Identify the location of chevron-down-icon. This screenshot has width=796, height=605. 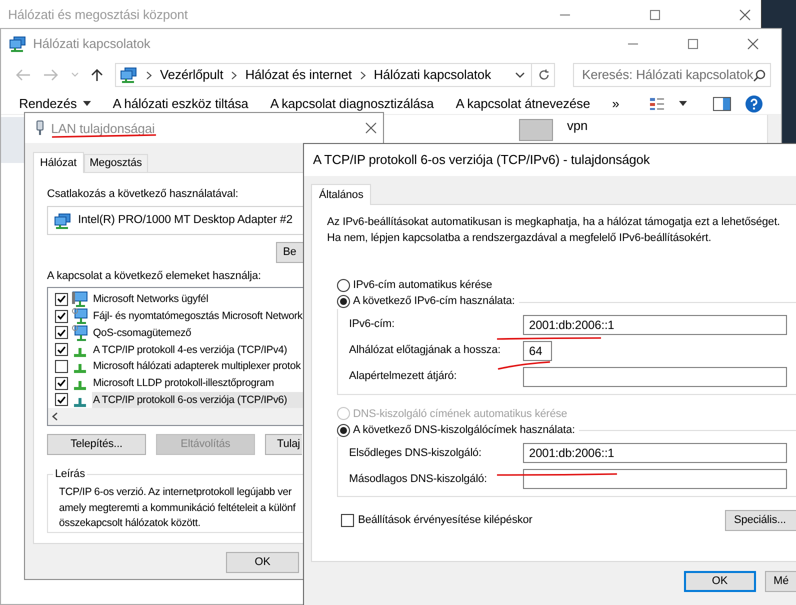
(520, 75).